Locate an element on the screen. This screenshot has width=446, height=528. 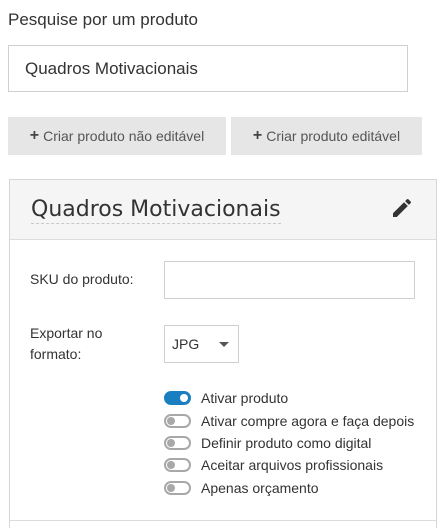
toggle-quote-only: Apenas orçamento is located at coordinates (241, 488).